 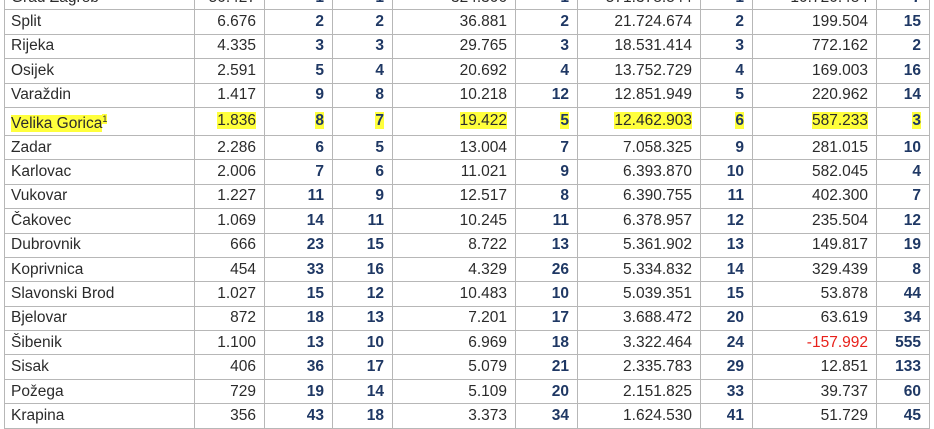 What do you see at coordinates (487, 269) in the screenshot?
I see `value-cell-2-text: 4.329` at bounding box center [487, 269].